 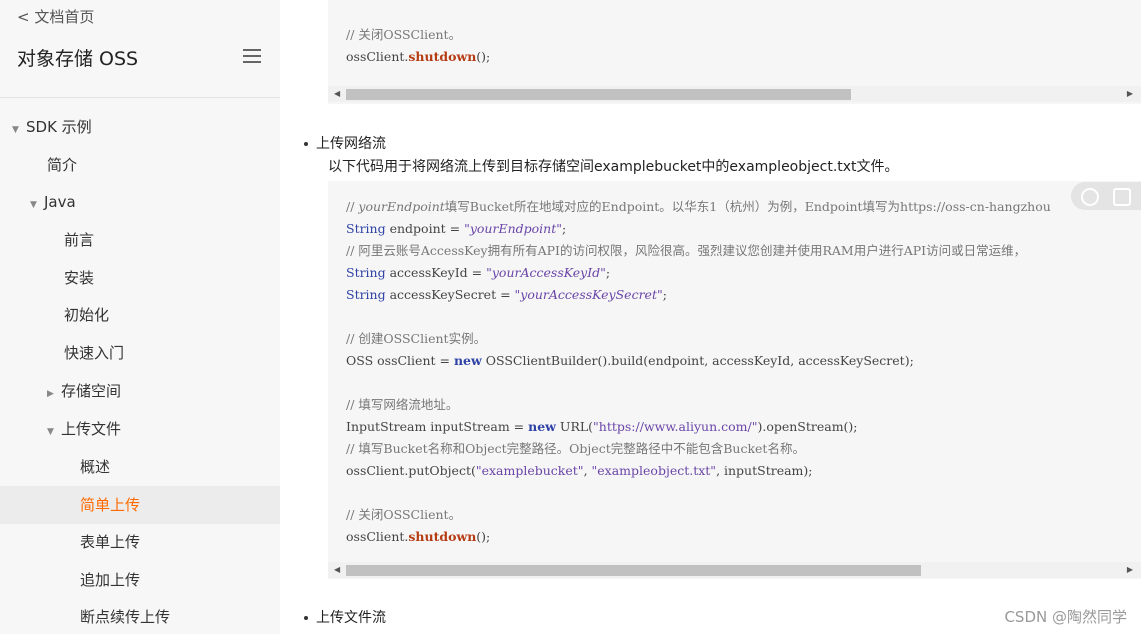 What do you see at coordinates (60, 202) in the screenshot?
I see `nav-item-label: Java` at bounding box center [60, 202].